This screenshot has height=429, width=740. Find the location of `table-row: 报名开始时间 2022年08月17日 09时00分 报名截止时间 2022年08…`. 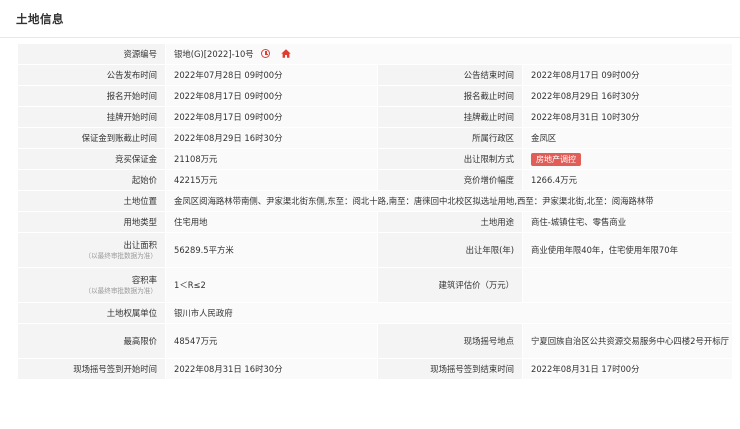

table-row: 报名开始时间 2022年08月17日 09时00分 报名截止时间 2022年08… is located at coordinates (375, 96).